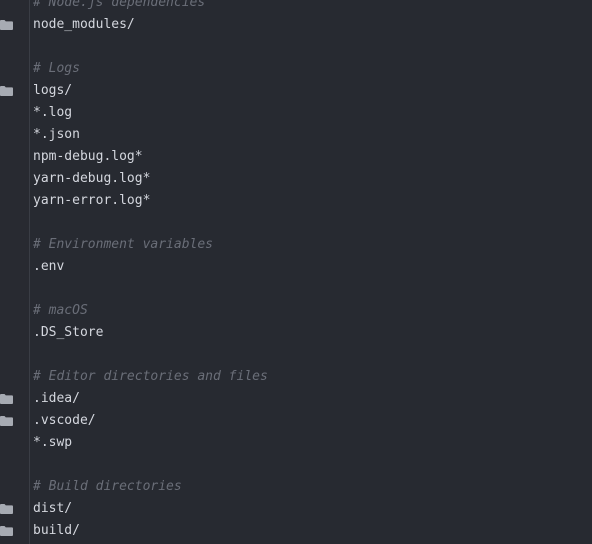  I want to click on code-line: build/, so click(296, 531).